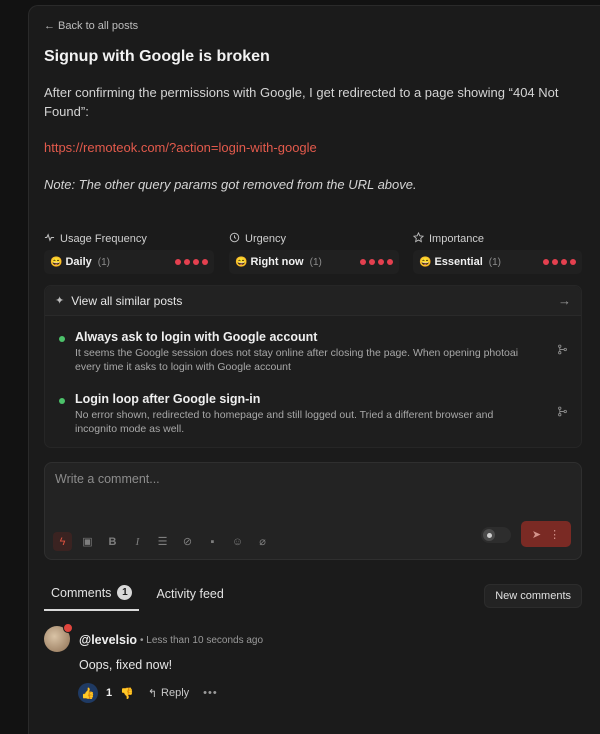 This screenshot has width=600, height=734. I want to click on post-title: Signup with Google is broken, so click(157, 56).